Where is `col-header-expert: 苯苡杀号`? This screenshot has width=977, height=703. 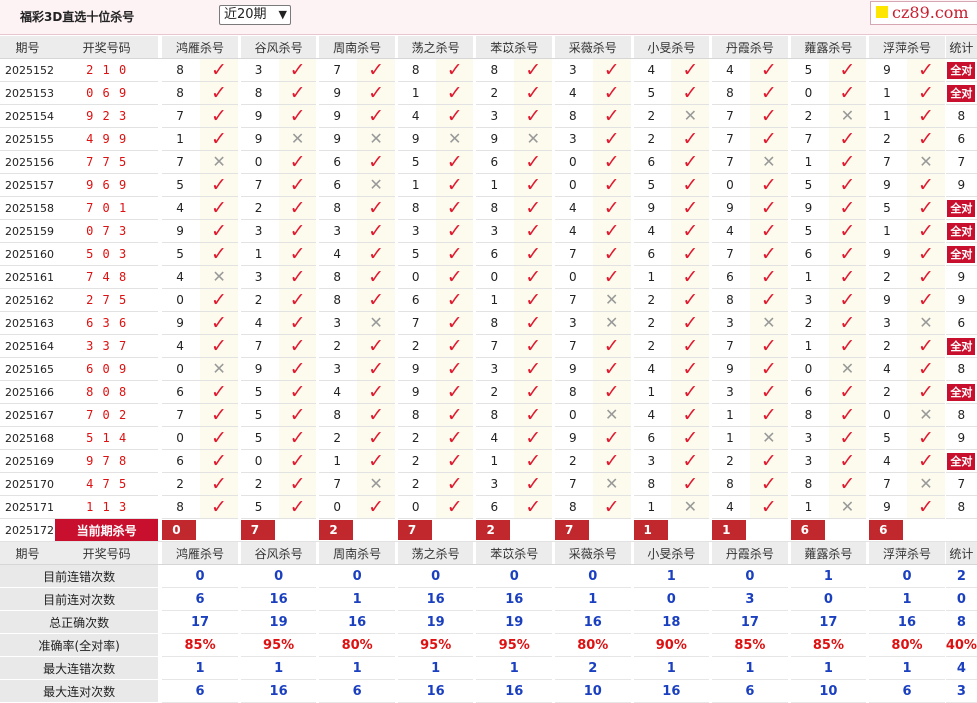
col-header-expert: 苯苡杀号 is located at coordinates (514, 47).